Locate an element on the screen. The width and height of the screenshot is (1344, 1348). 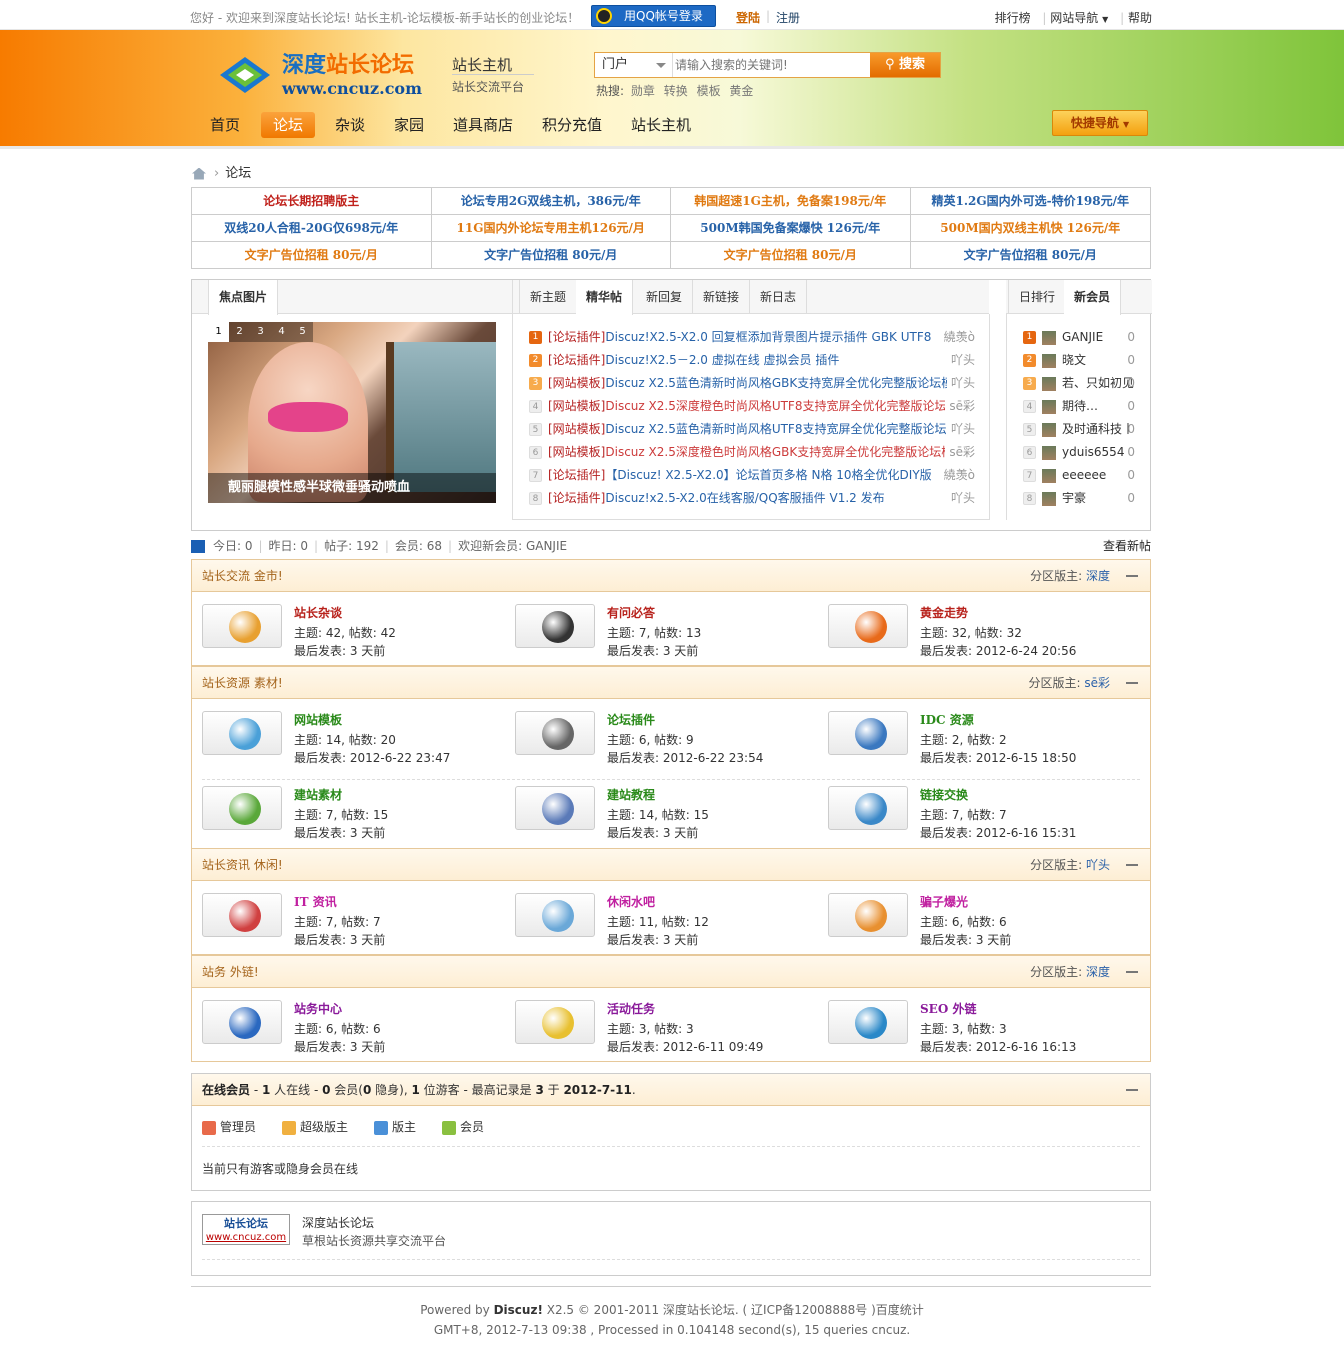
forum-name: 链接交换 is located at coordinates (944, 794).